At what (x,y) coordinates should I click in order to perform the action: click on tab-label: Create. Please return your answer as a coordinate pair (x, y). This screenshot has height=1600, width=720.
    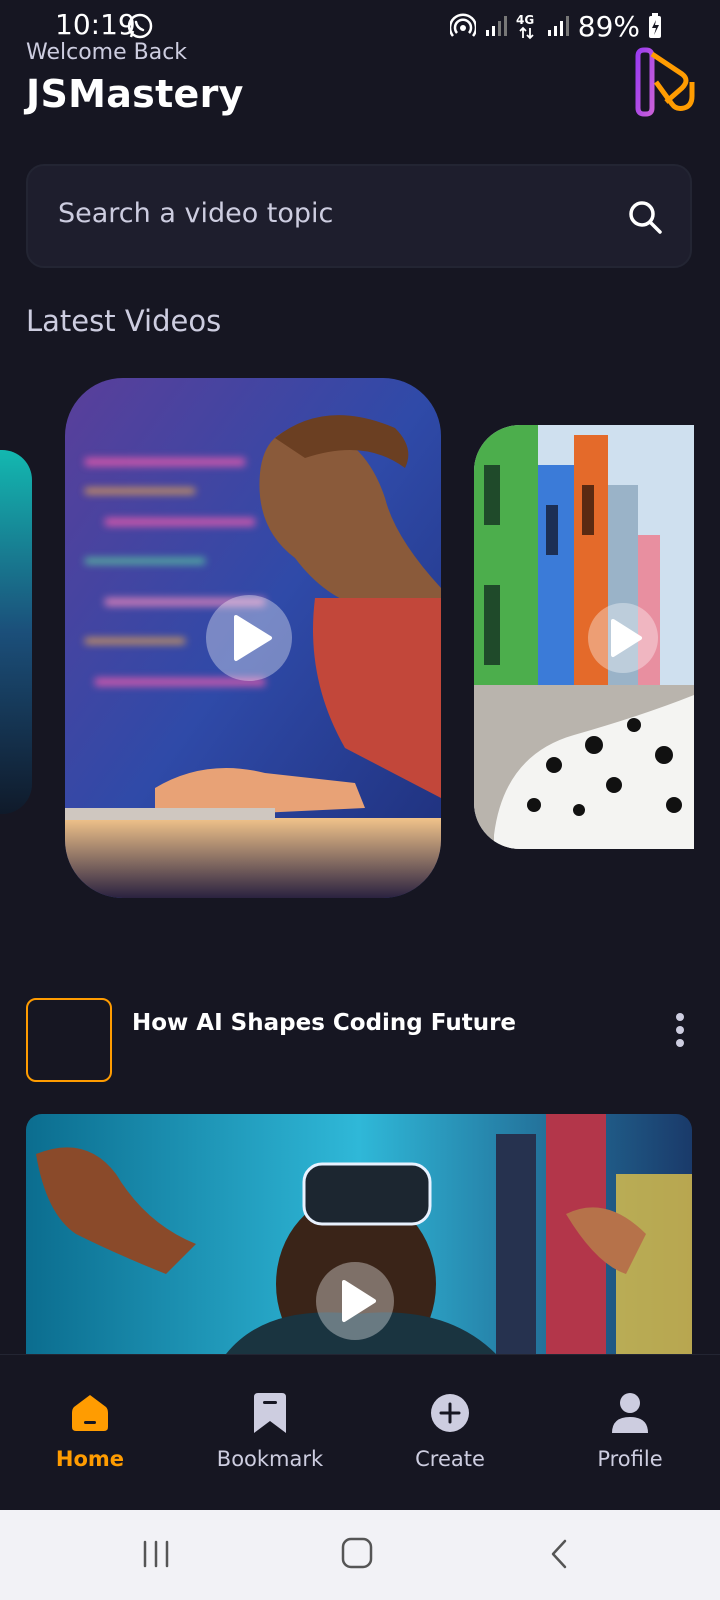
    Looking at the image, I should click on (450, 1459).